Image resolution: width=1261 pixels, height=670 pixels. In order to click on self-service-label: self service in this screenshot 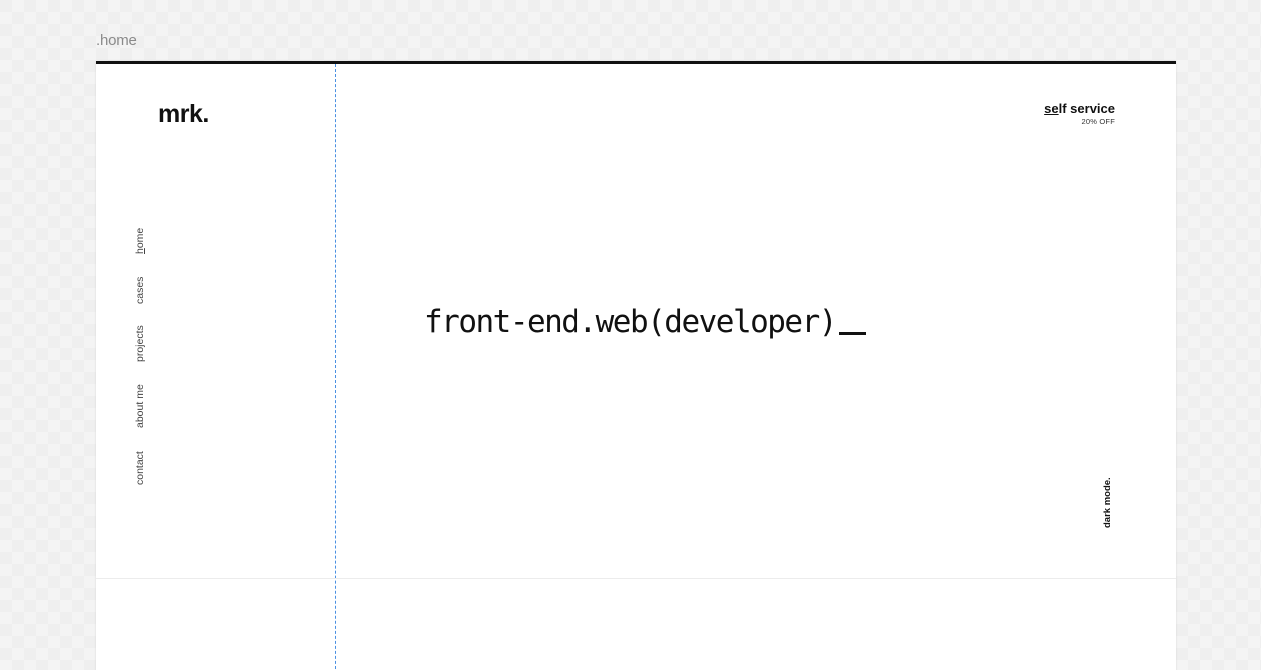, I will do `click(1079, 108)`.